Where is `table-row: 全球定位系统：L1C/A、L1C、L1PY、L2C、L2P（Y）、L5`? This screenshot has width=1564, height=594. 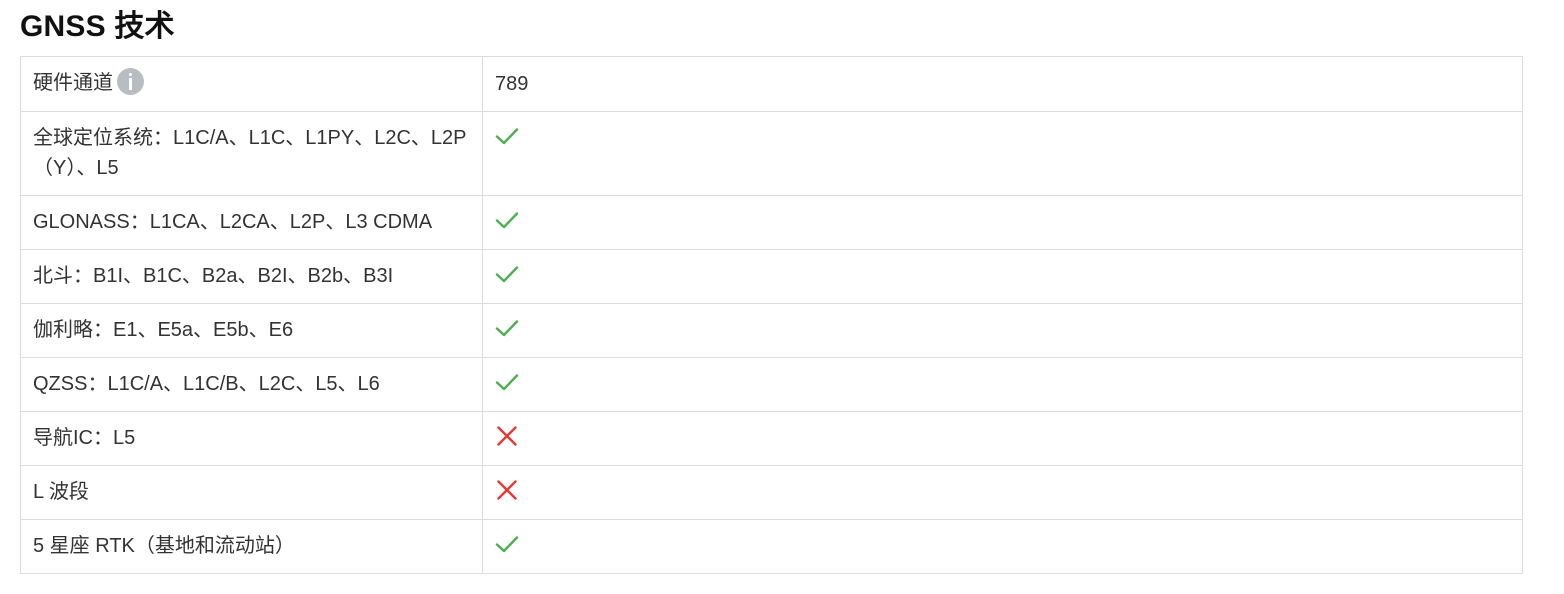
table-row: 全球定位系统：L1C/A、L1C、L1PY、L2C、L2P（Y）、L5 is located at coordinates (771, 153).